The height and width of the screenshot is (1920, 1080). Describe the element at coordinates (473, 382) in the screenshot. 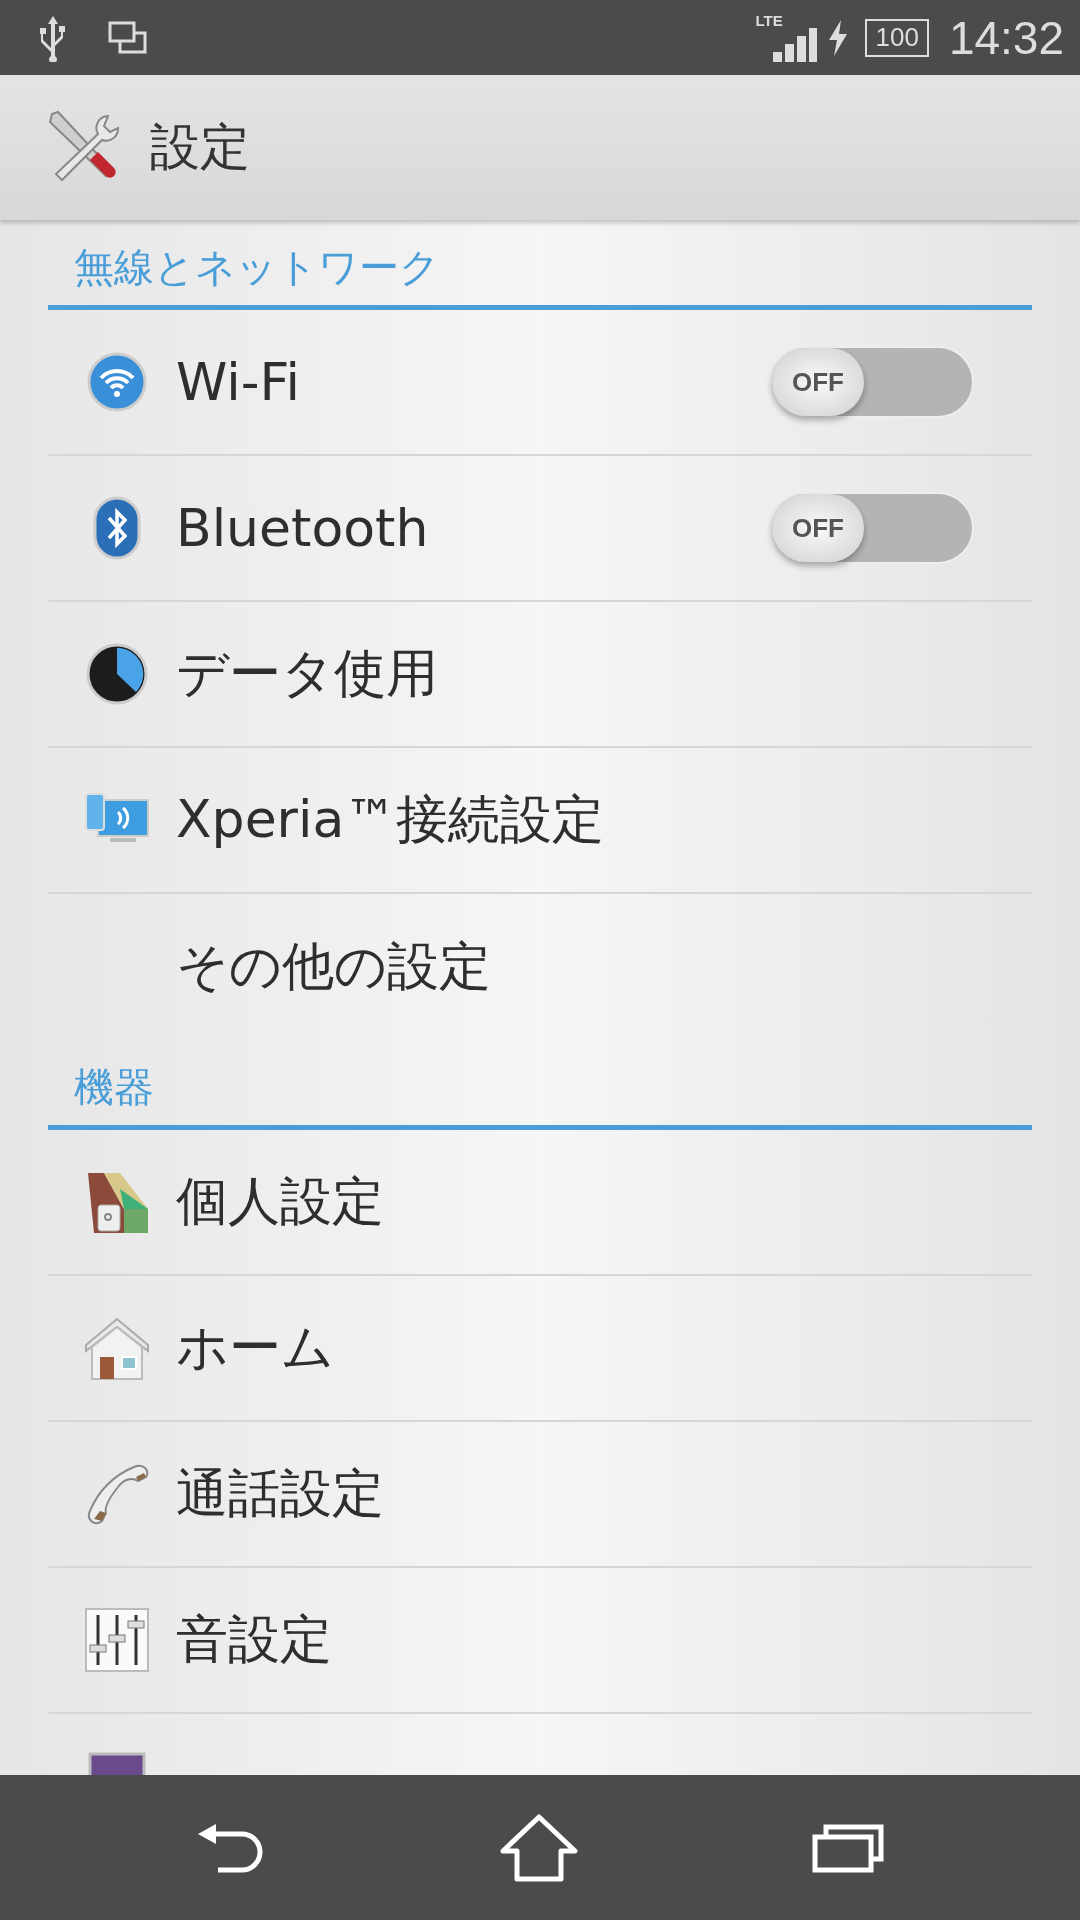

I see `setting-label: Wi-Fi` at that location.